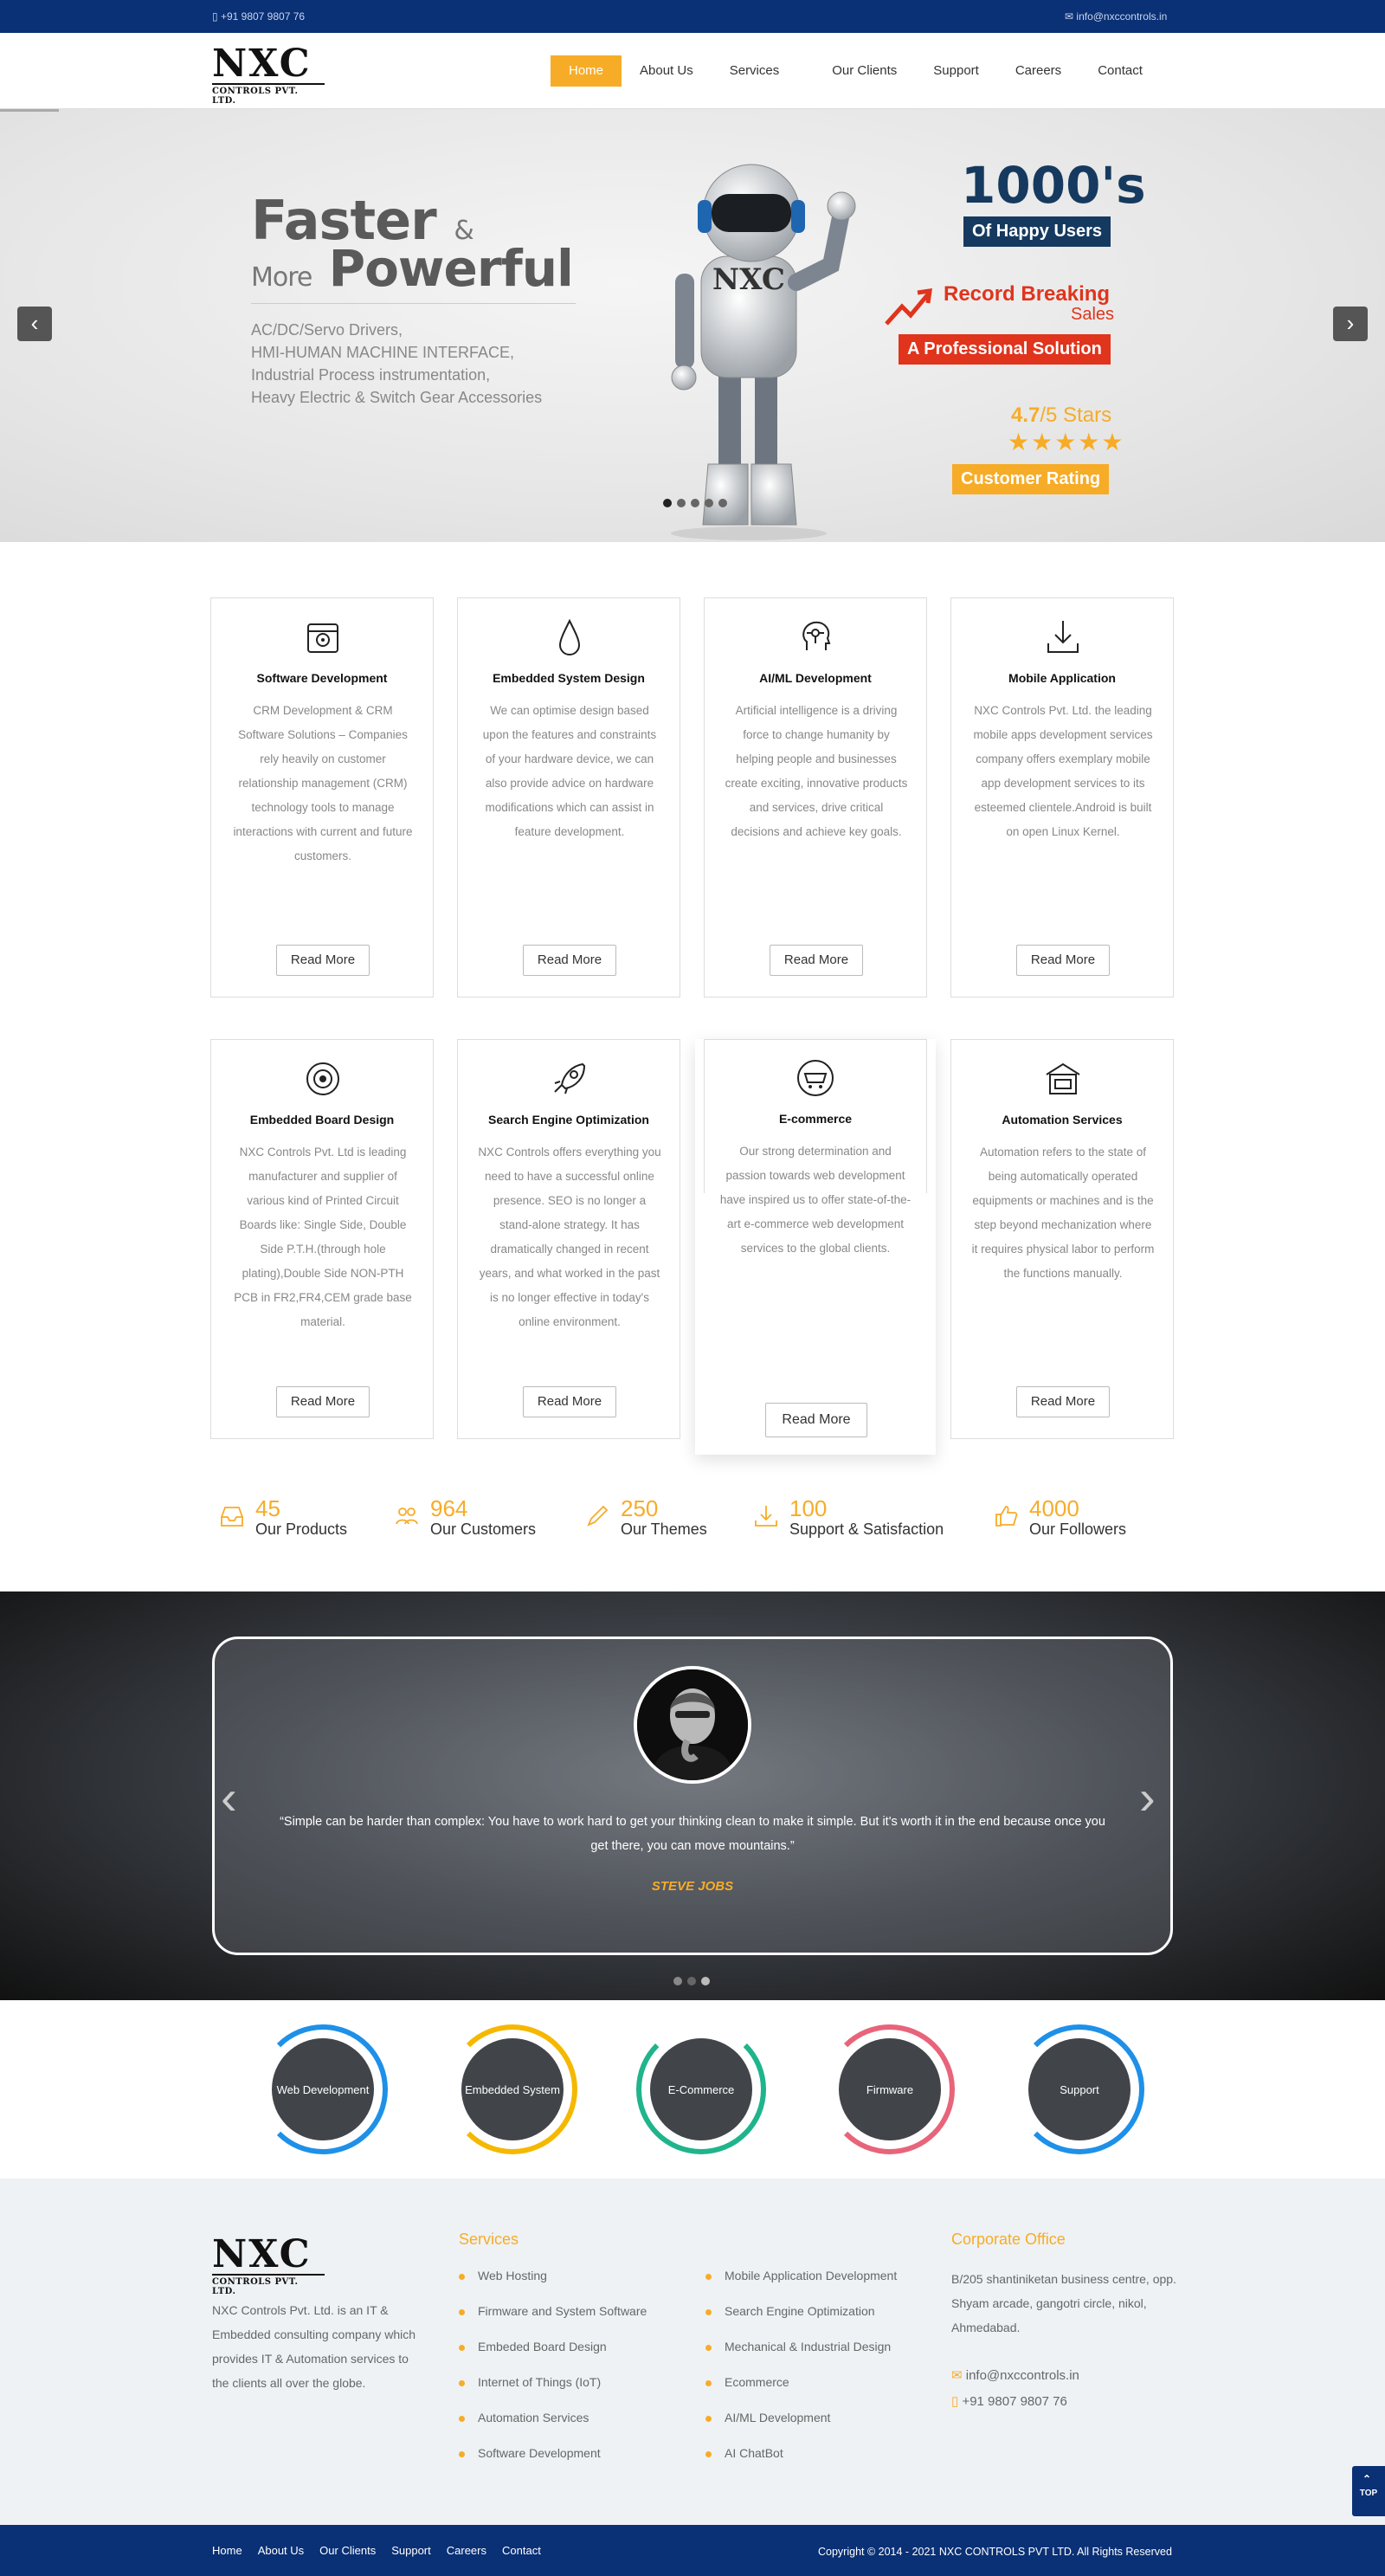  What do you see at coordinates (1122, 16) in the screenshot?
I see `email-text: info@nxccontrols.in` at bounding box center [1122, 16].